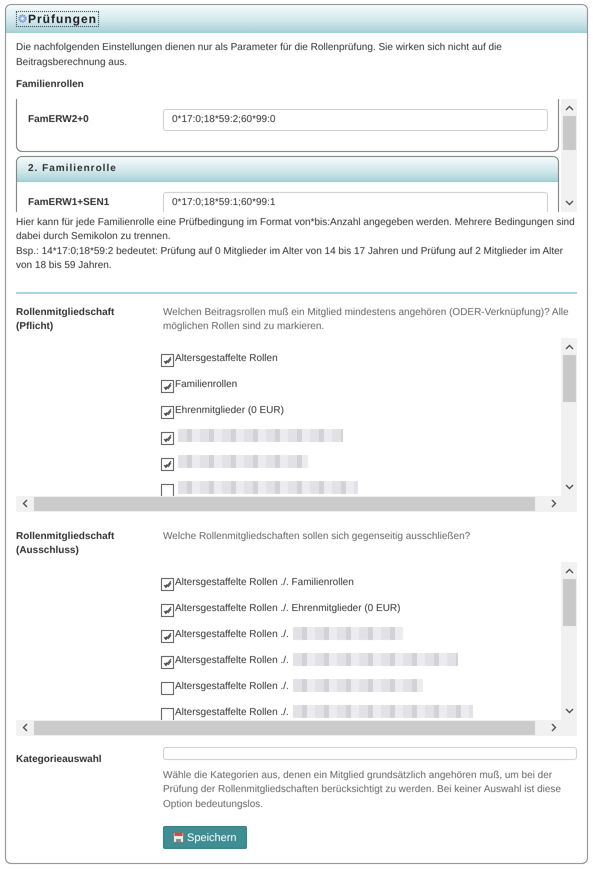 This screenshot has height=869, width=593. I want to click on input-field: 0*17:0;18*59:2;60*99:0, so click(355, 119).